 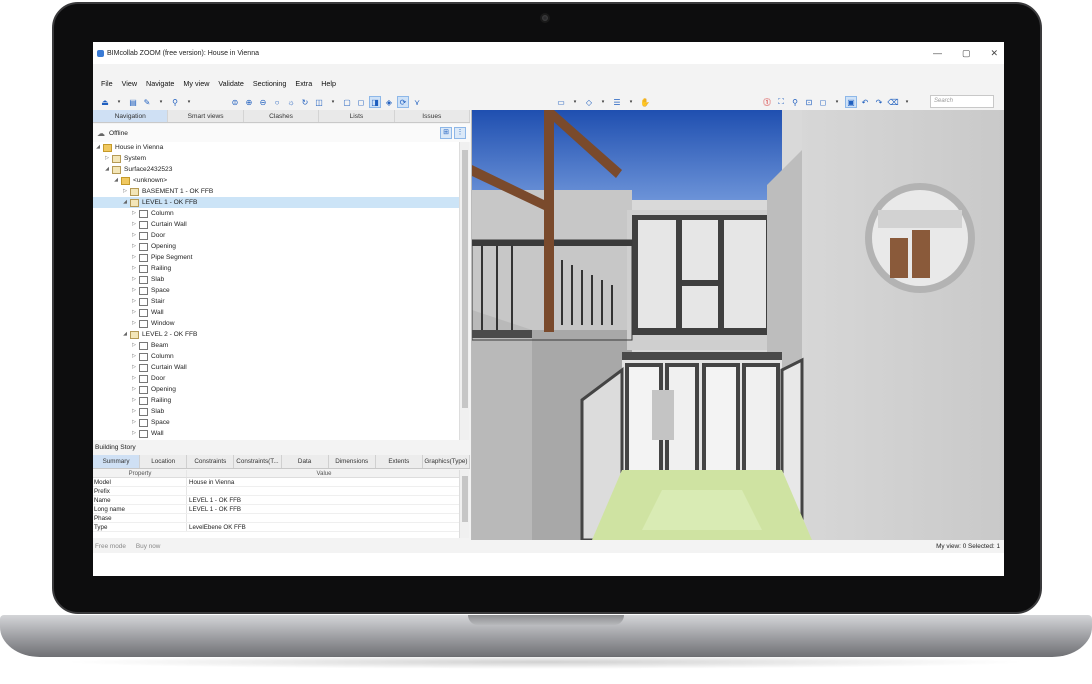 I want to click on tree-node: ◢ House in Vienna, so click(x=276, y=147).